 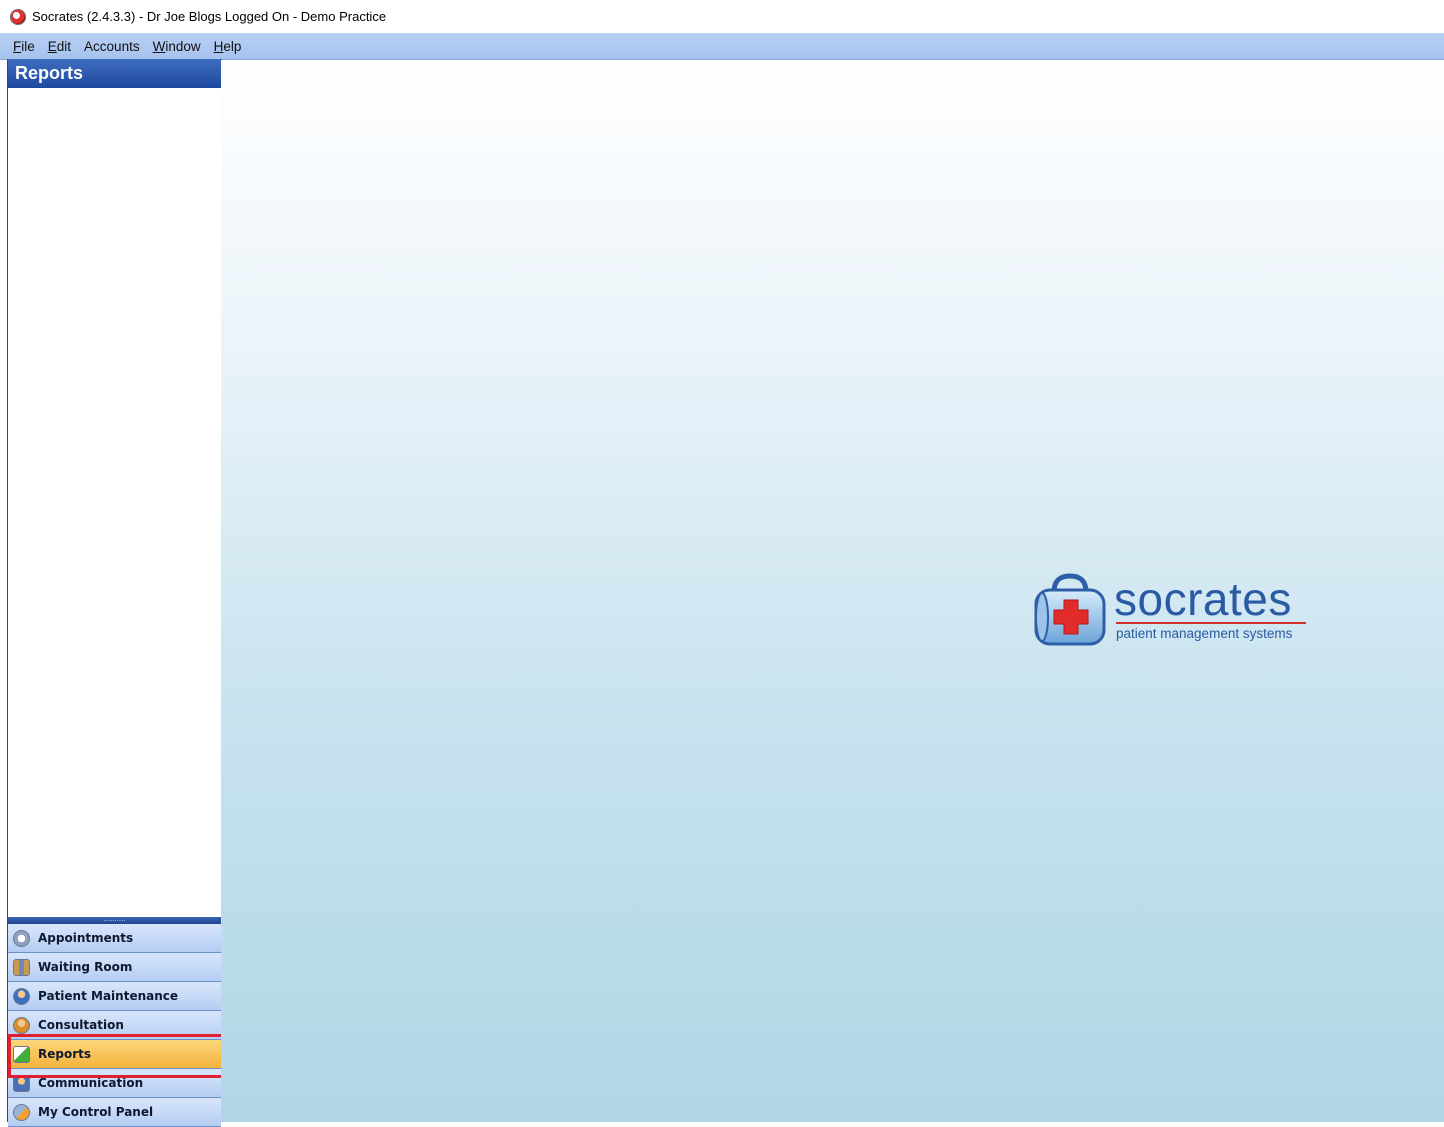 What do you see at coordinates (24, 46) in the screenshot?
I see `menu-file: File` at bounding box center [24, 46].